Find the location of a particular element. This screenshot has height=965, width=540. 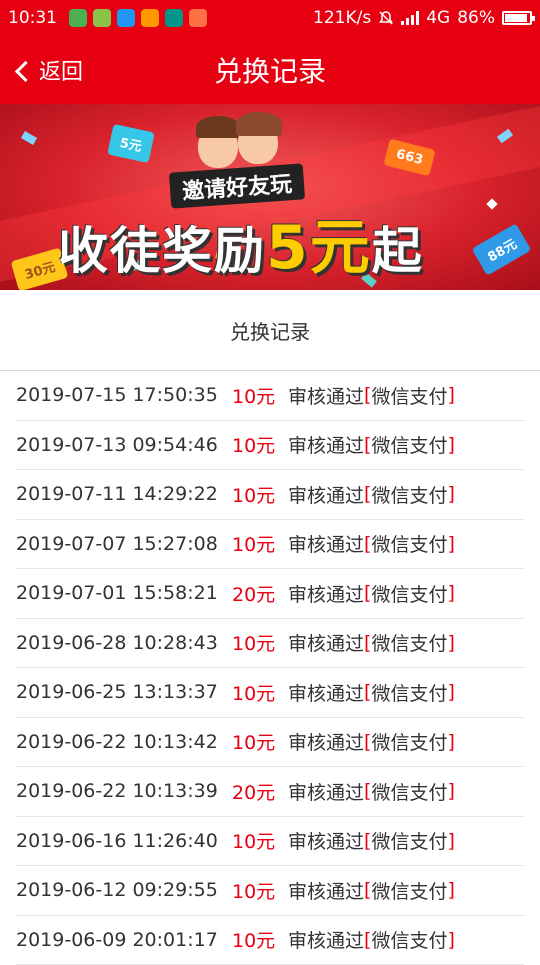

record-row: 2019-07-01 15:58:2120元审核通过[微信支付] is located at coordinates (270, 594).